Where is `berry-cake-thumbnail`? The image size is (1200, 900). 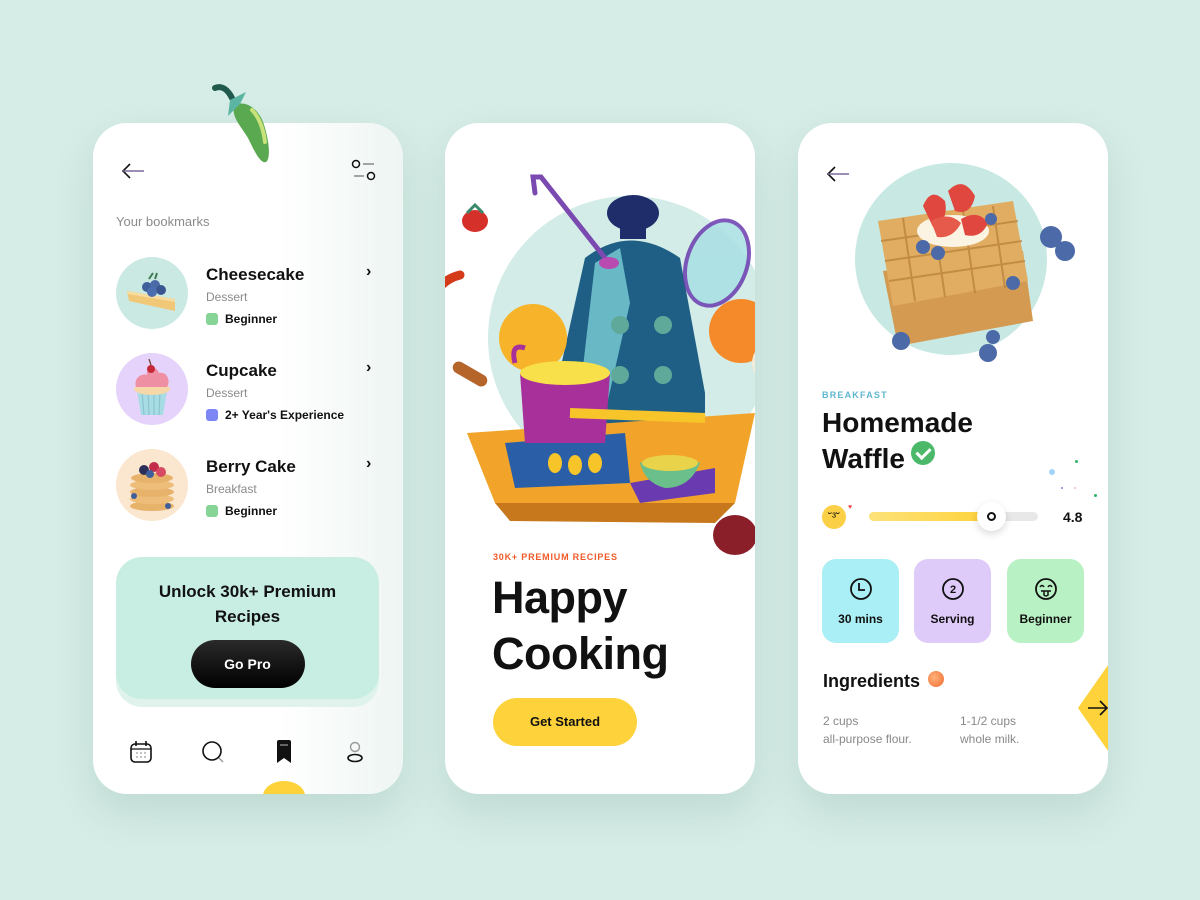 berry-cake-thumbnail is located at coordinates (152, 485).